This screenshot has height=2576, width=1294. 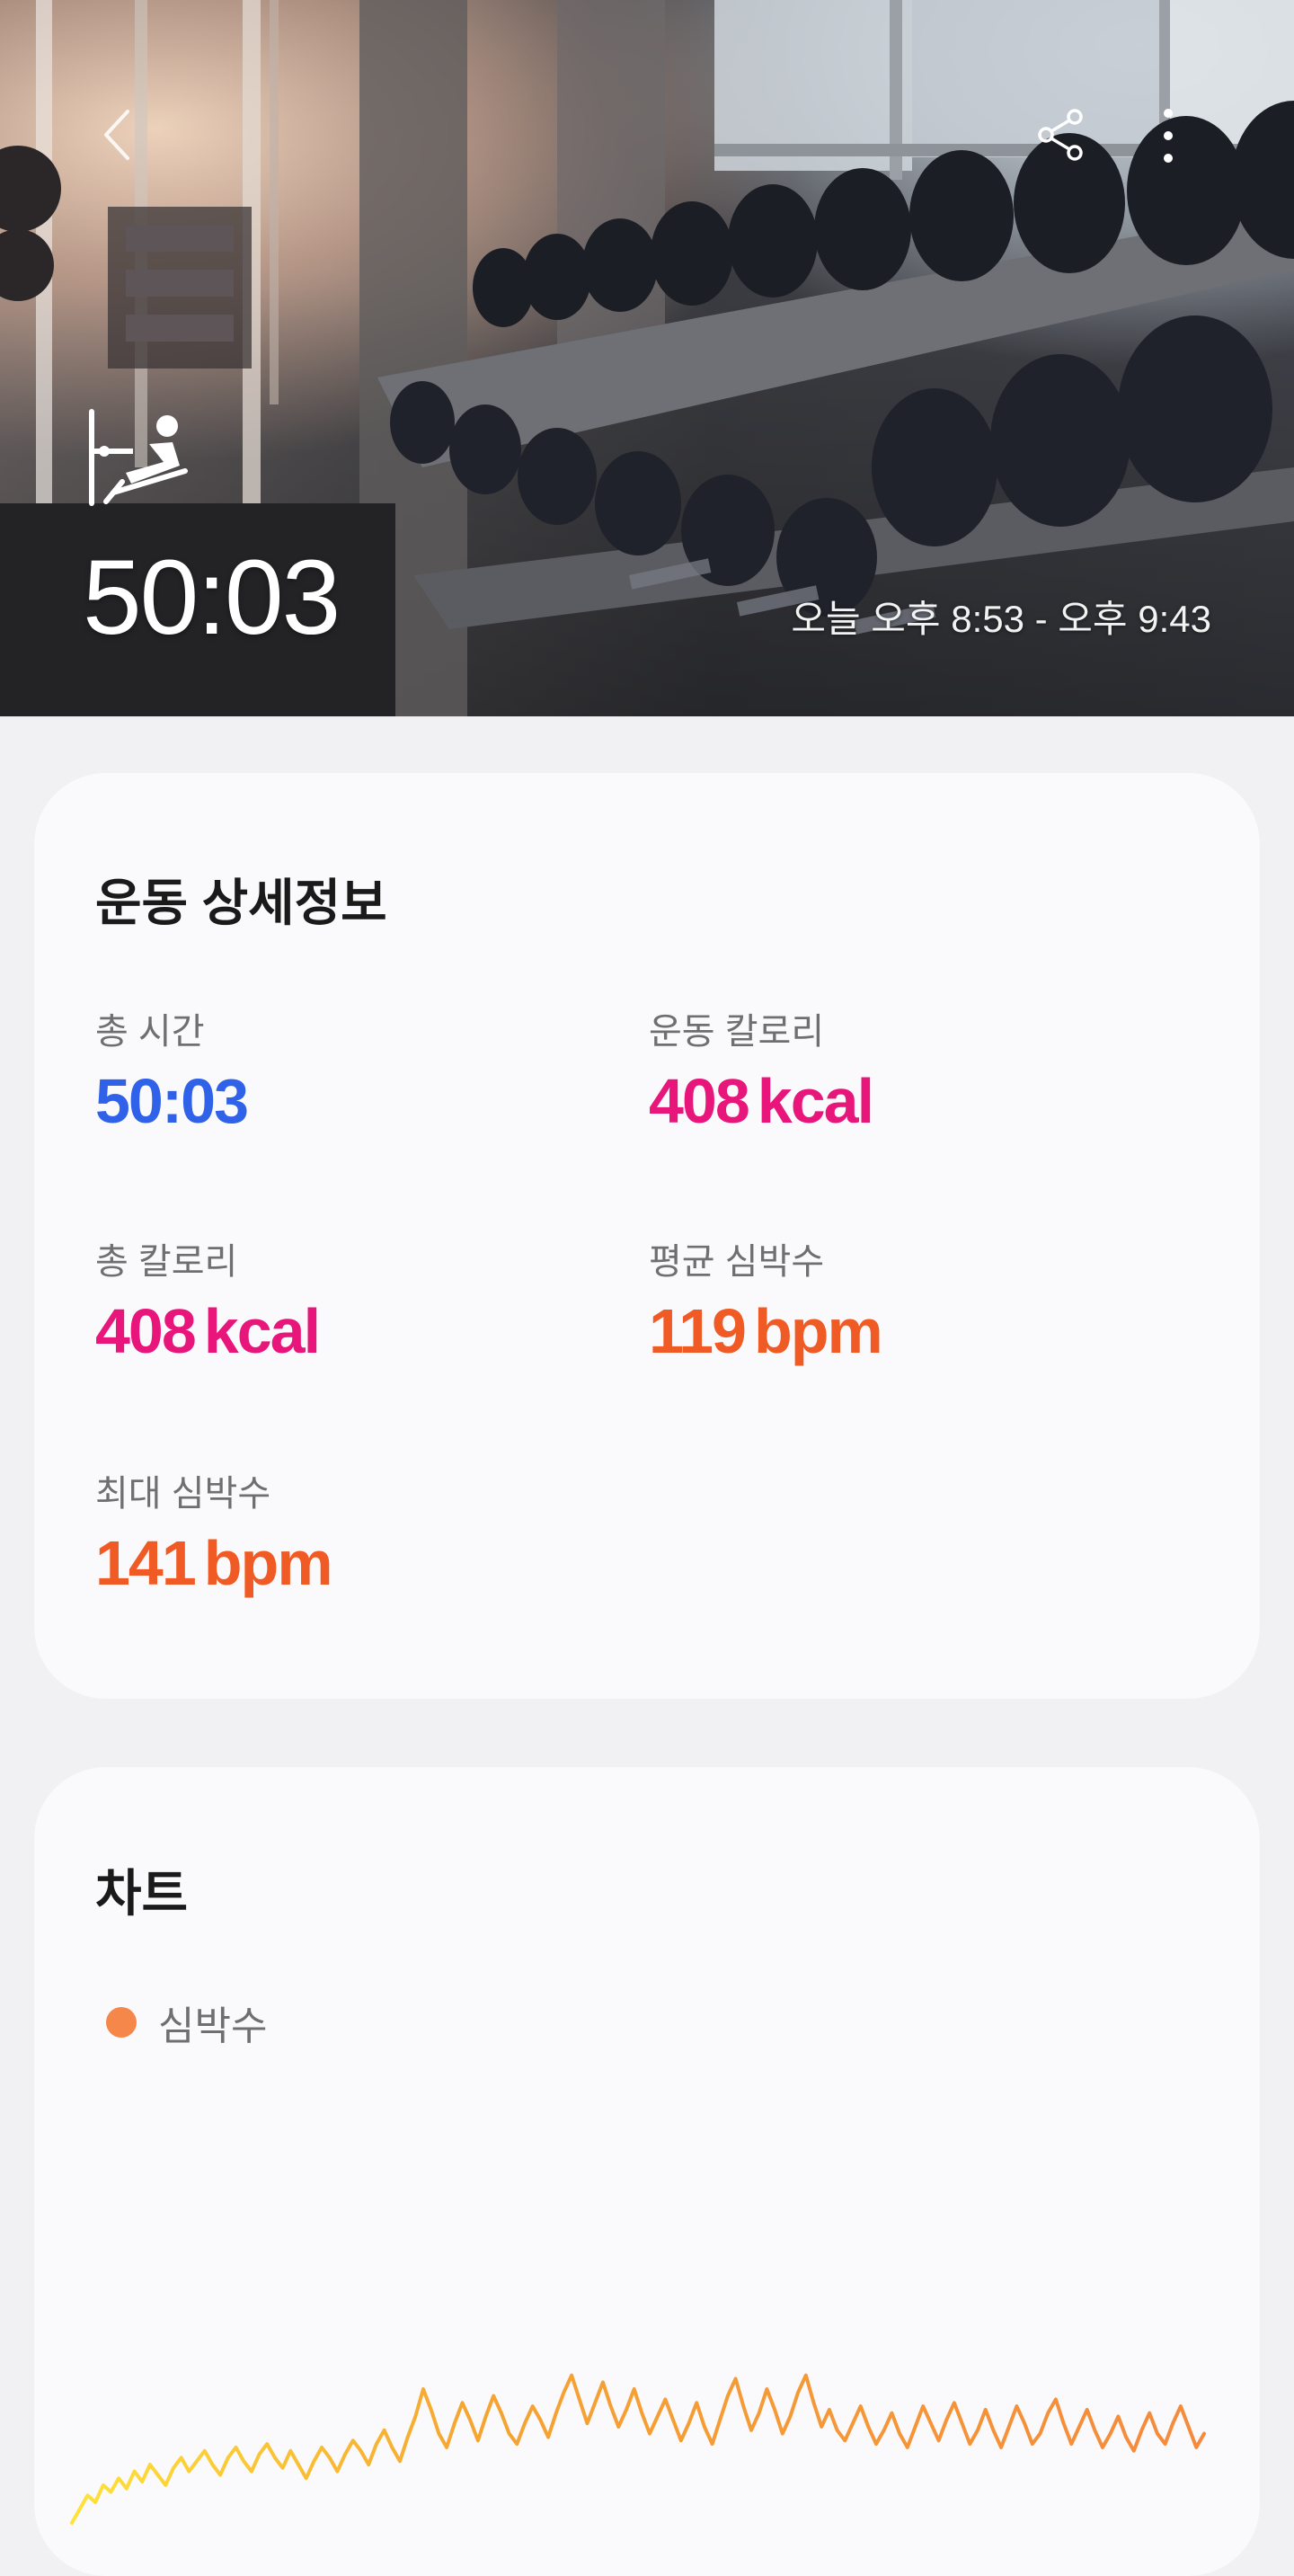 What do you see at coordinates (212, 597) in the screenshot?
I see `workout-duration: 50:03` at bounding box center [212, 597].